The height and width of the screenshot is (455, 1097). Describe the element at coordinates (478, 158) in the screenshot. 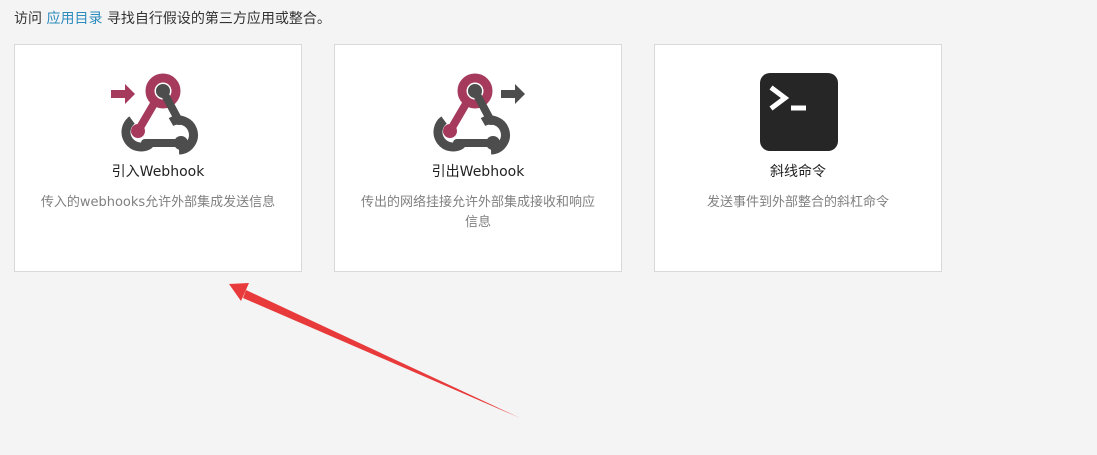

I see `outgoing-webhook-card: 引出Webhook 传出的网络挂接允许外部集成接收和响应信息` at that location.